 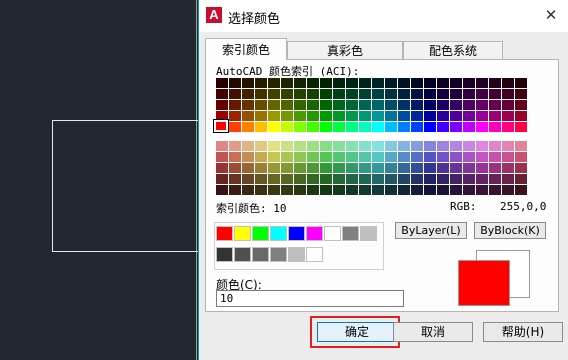 I want to click on close-icon: ✕, so click(x=551, y=15).